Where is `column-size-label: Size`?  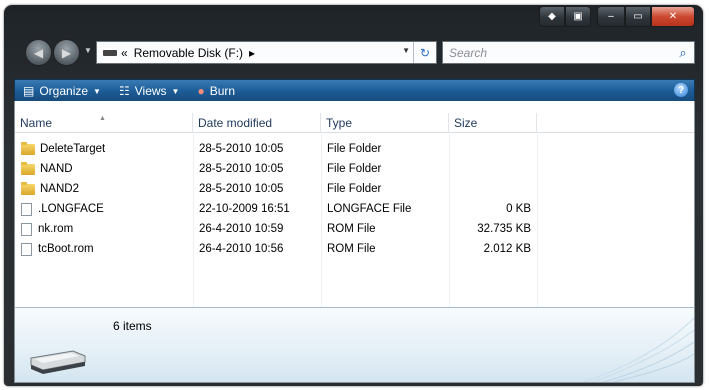 column-size-label: Size is located at coordinates (466, 122).